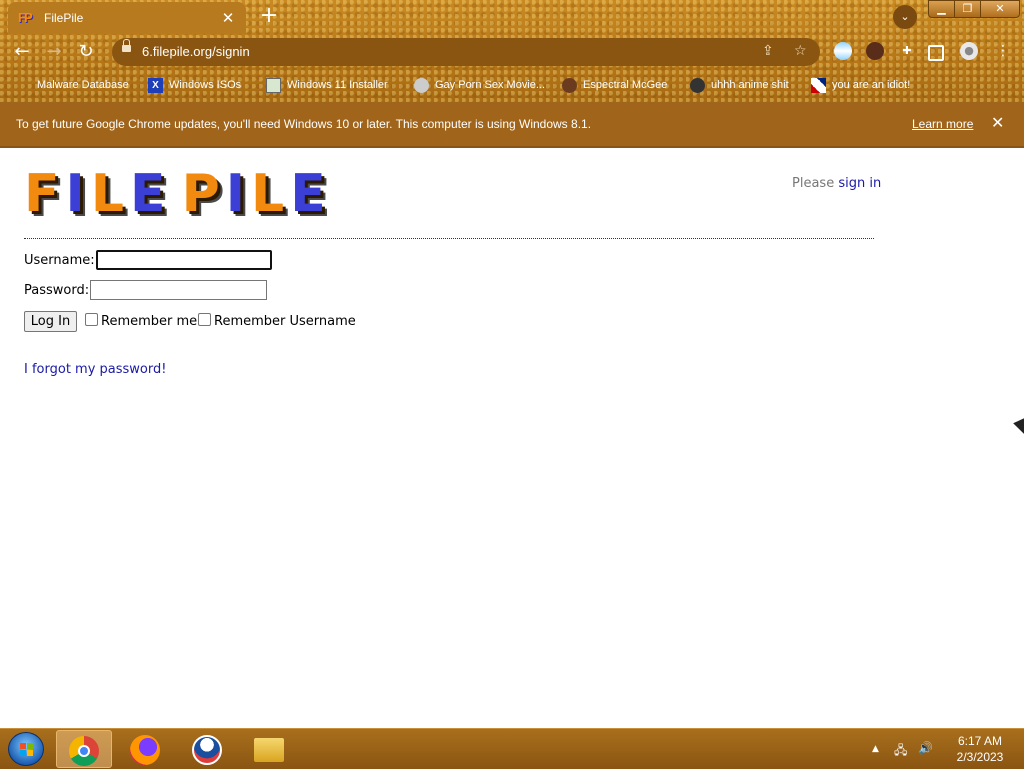 The width and height of the screenshot is (1024, 769). I want to click on maximize-button: ❐, so click(967, 9).